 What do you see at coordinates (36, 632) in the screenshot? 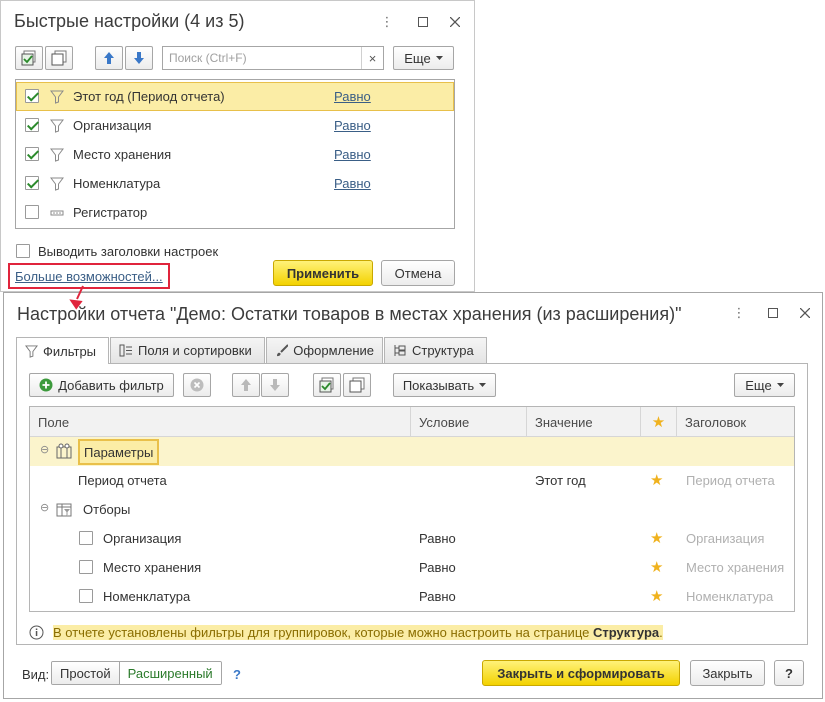
I see `info-icon` at bounding box center [36, 632].